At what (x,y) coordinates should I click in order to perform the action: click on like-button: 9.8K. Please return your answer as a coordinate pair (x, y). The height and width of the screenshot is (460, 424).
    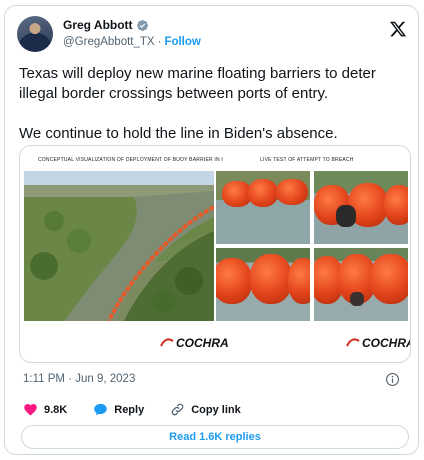
    Looking at the image, I should click on (45, 409).